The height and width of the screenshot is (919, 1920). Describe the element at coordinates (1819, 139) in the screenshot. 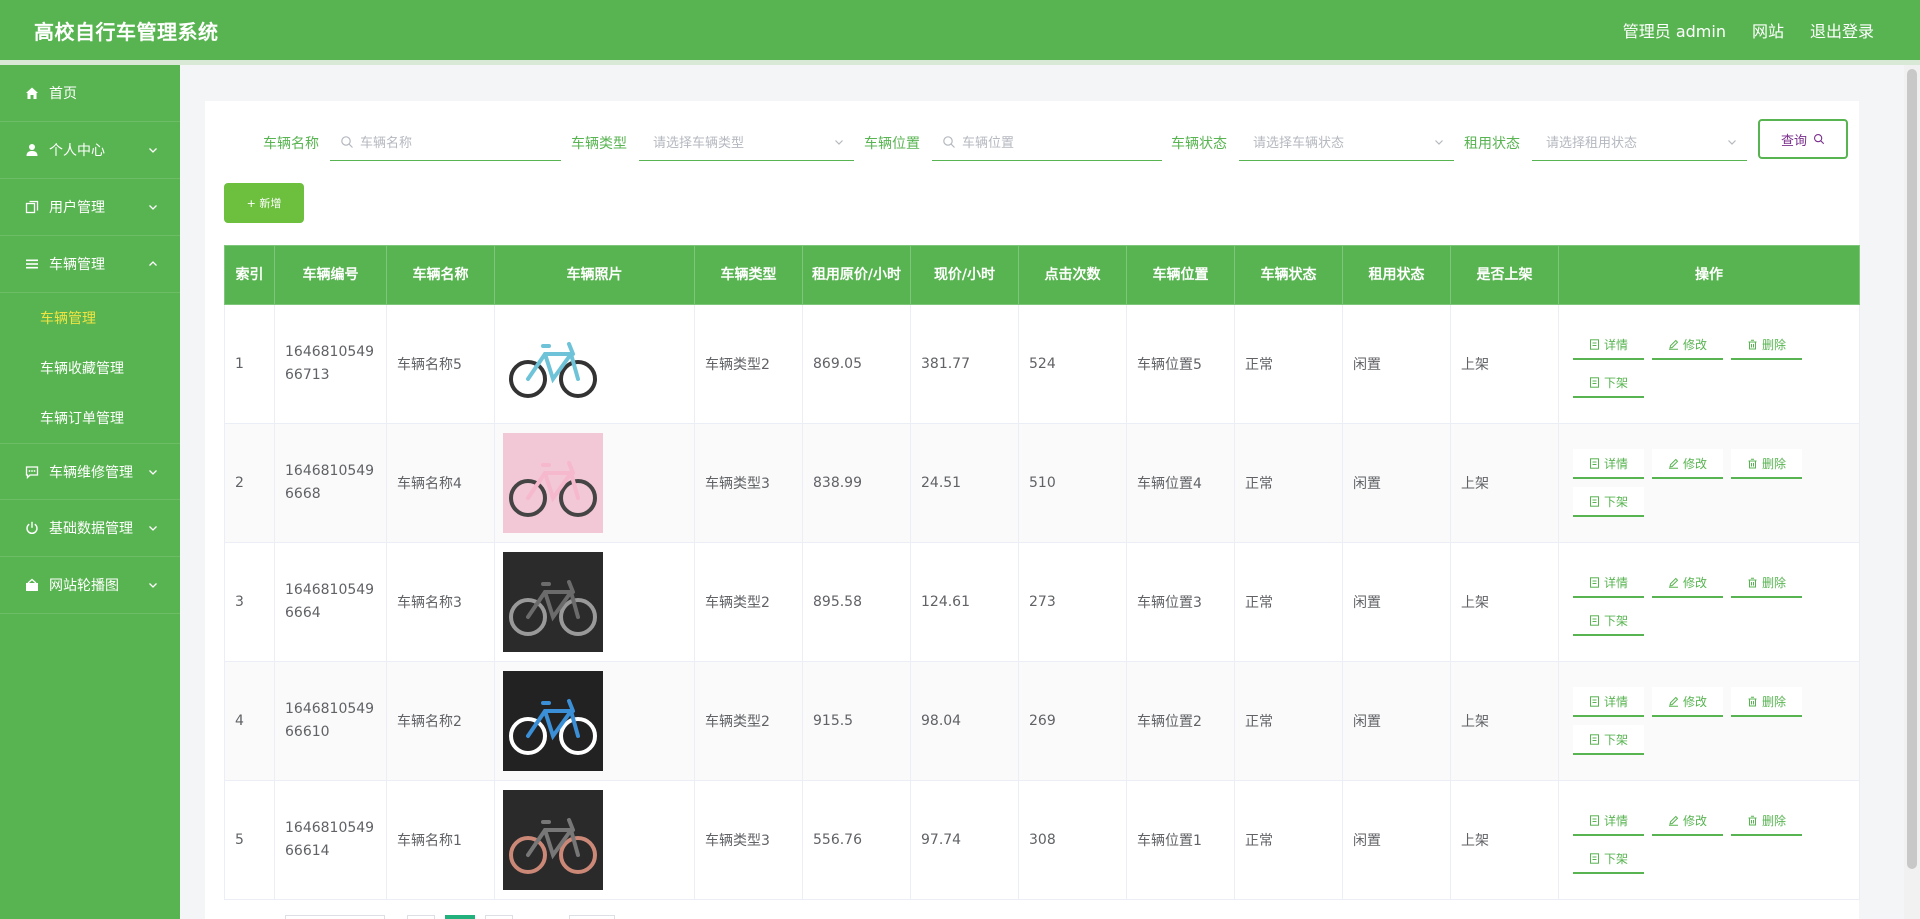

I see `search-icon` at that location.